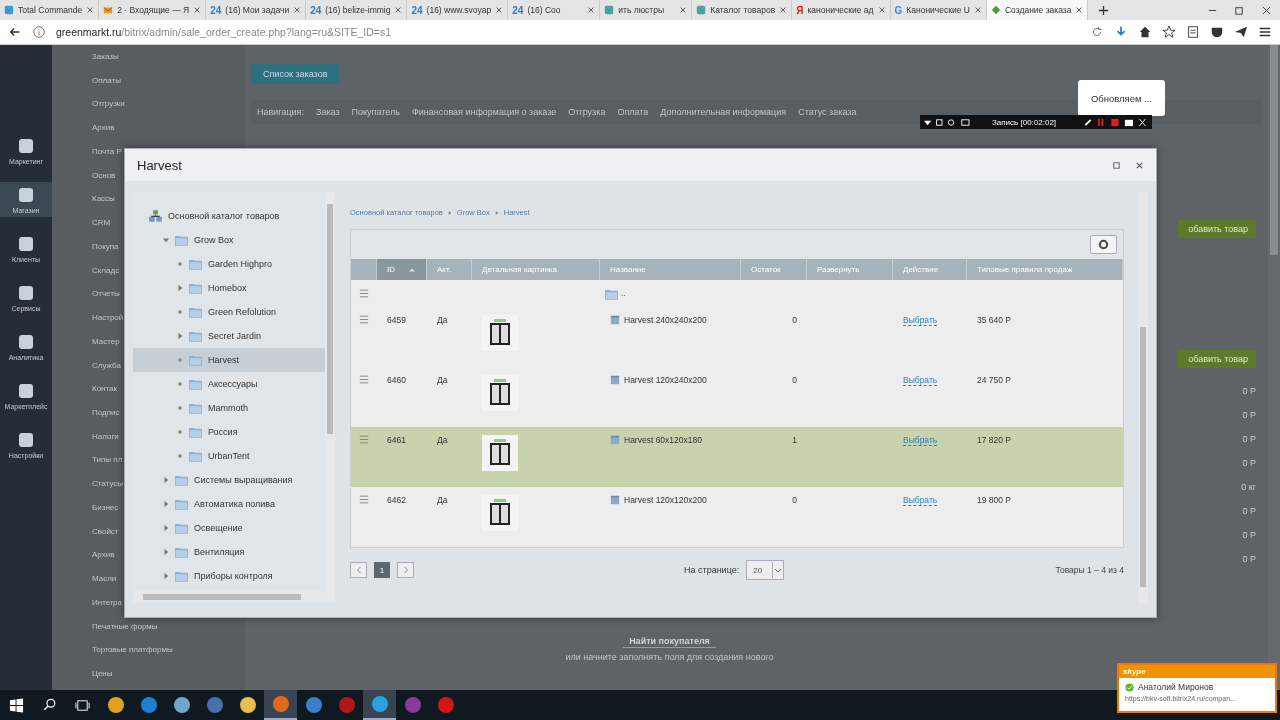 This screenshot has width=1280, height=720. What do you see at coordinates (723, 112) in the screenshot?
I see `navigation-link: Дополнительная информация` at bounding box center [723, 112].